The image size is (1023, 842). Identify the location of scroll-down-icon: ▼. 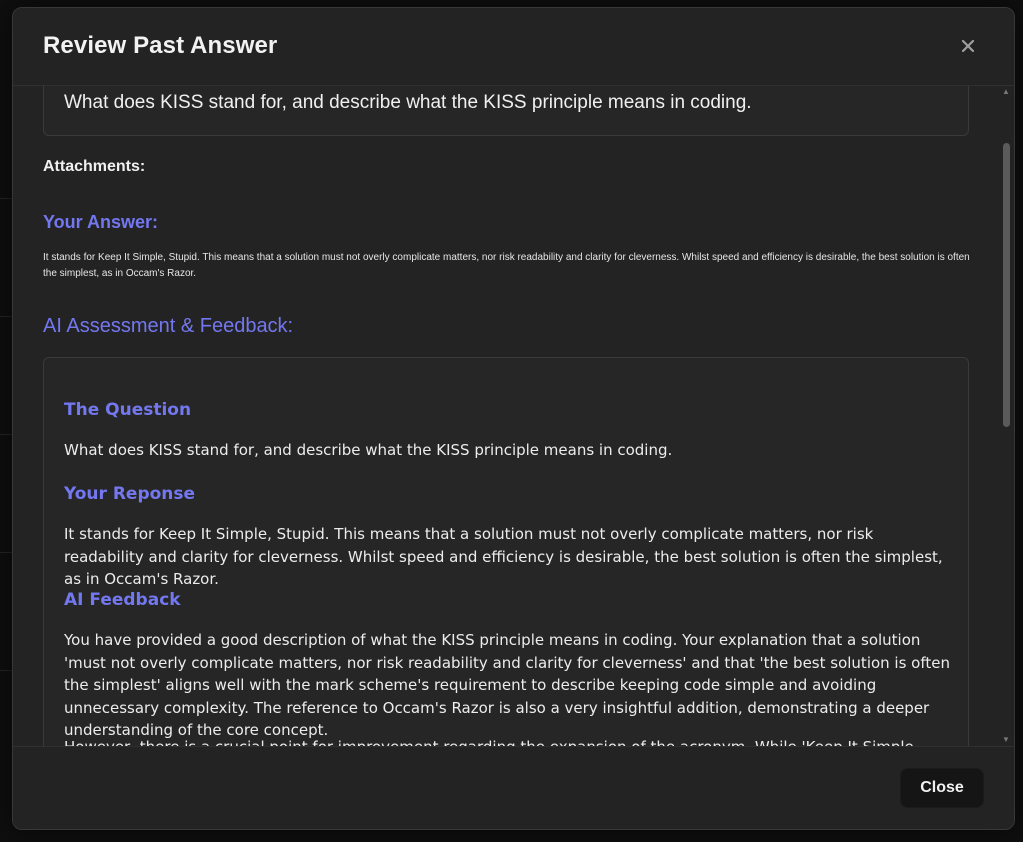
(1006, 740).